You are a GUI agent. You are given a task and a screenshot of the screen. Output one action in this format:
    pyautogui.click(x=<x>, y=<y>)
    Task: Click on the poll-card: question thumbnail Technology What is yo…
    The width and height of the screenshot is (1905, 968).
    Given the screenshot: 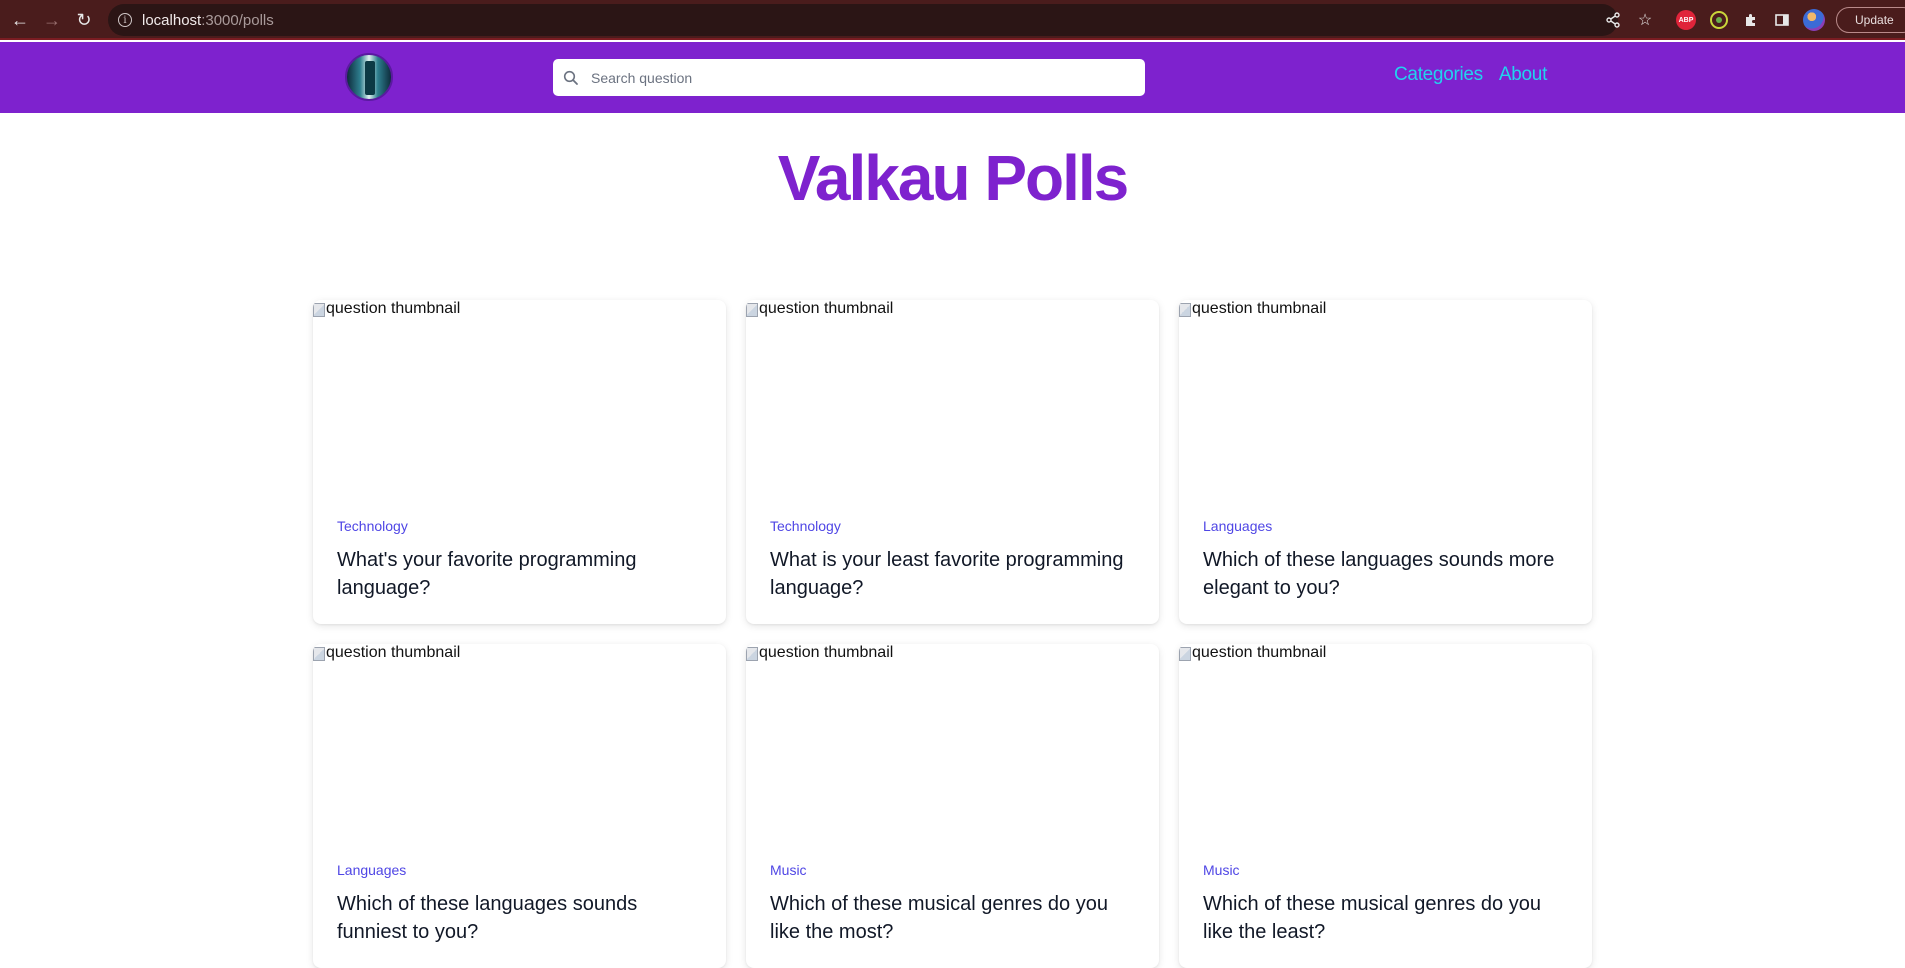 What is the action you would take?
    pyautogui.click(x=952, y=462)
    